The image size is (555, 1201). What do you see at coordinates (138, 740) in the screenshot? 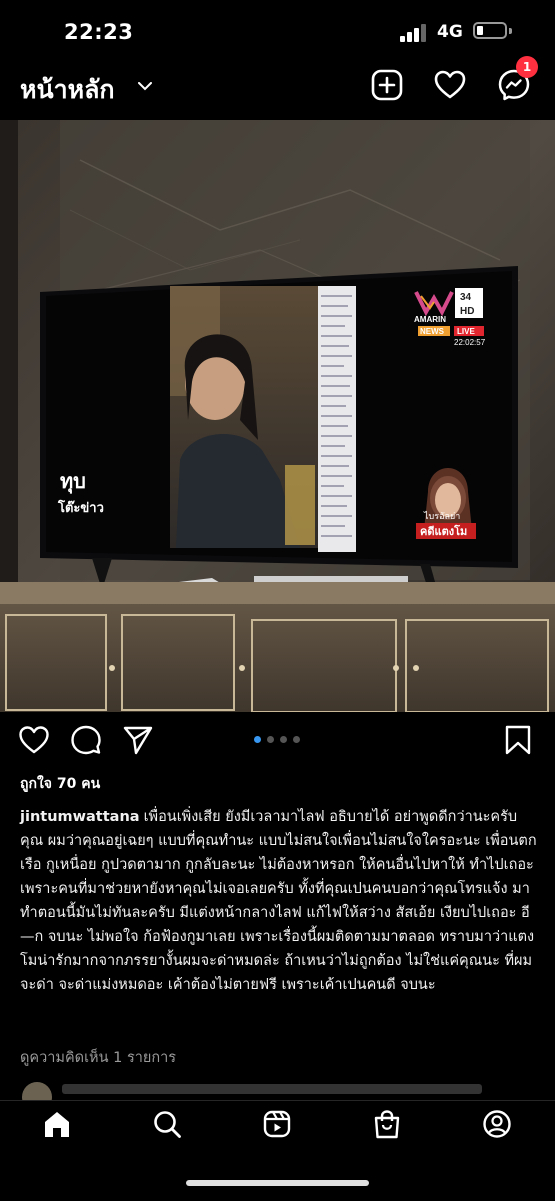
I see `send-icon` at bounding box center [138, 740].